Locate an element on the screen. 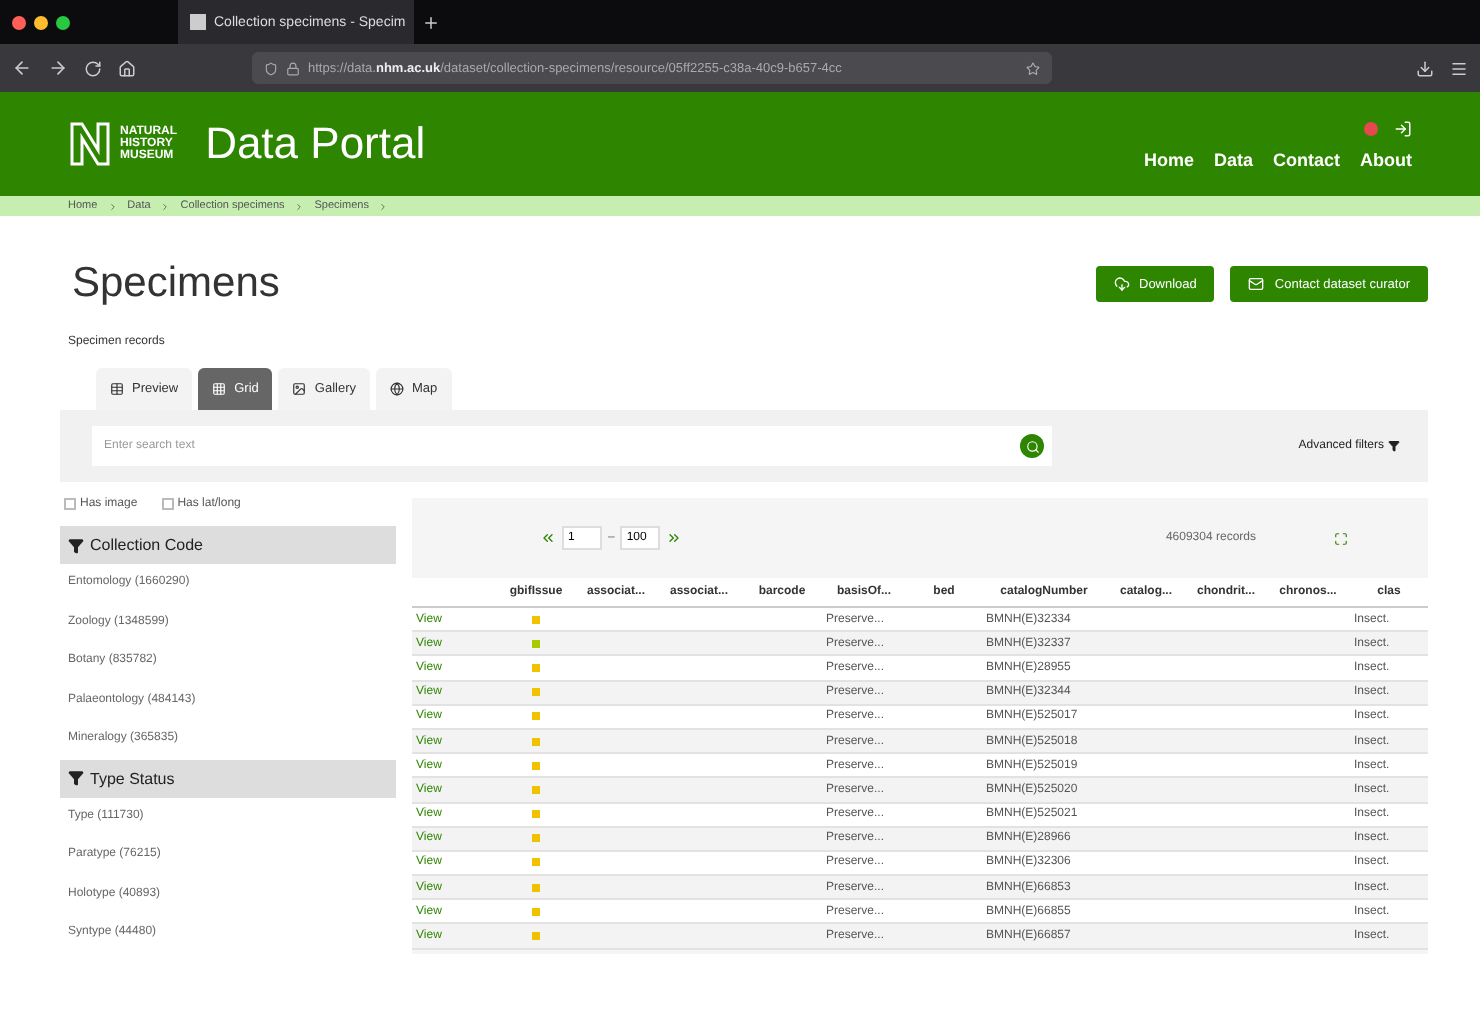 Image resolution: width=1480 pixels, height=1012 pixels. page-title: Specimens is located at coordinates (176, 284).